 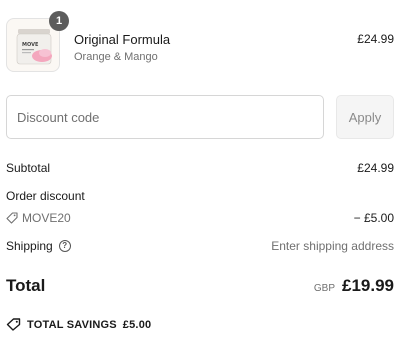 I want to click on savings-value: £5.00, so click(x=137, y=324).